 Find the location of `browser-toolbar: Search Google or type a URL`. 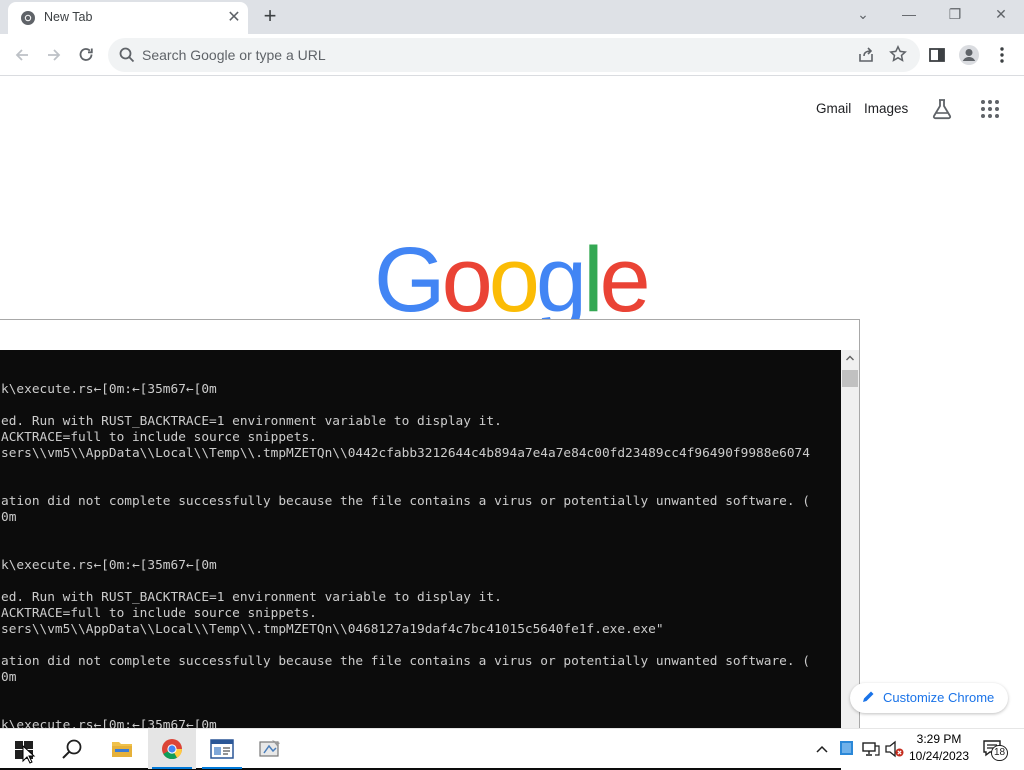

browser-toolbar: Search Google or type a URL is located at coordinates (512, 55).